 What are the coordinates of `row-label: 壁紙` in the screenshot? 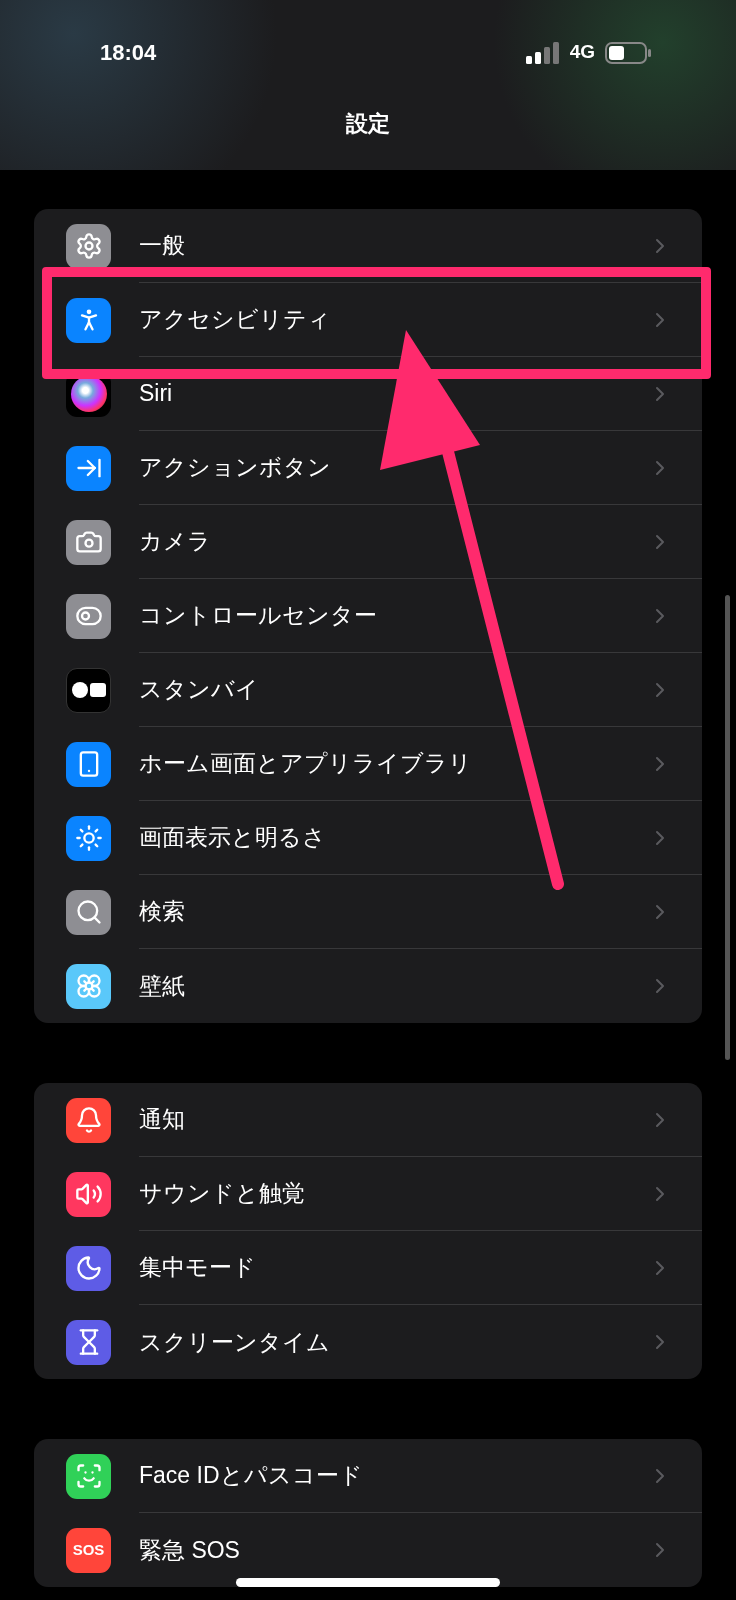 It's located at (162, 986).